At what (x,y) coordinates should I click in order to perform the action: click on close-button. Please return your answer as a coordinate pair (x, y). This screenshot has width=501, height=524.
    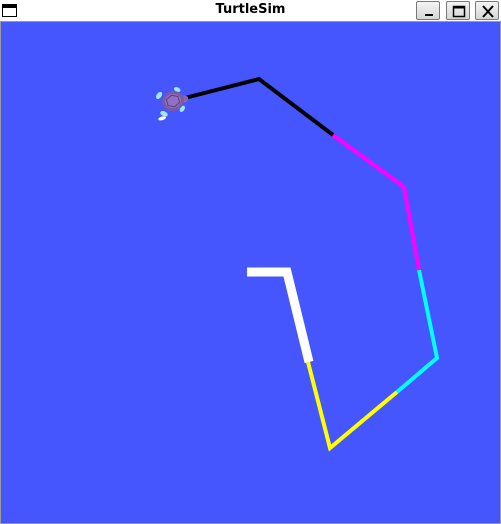
    Looking at the image, I should click on (487, 10).